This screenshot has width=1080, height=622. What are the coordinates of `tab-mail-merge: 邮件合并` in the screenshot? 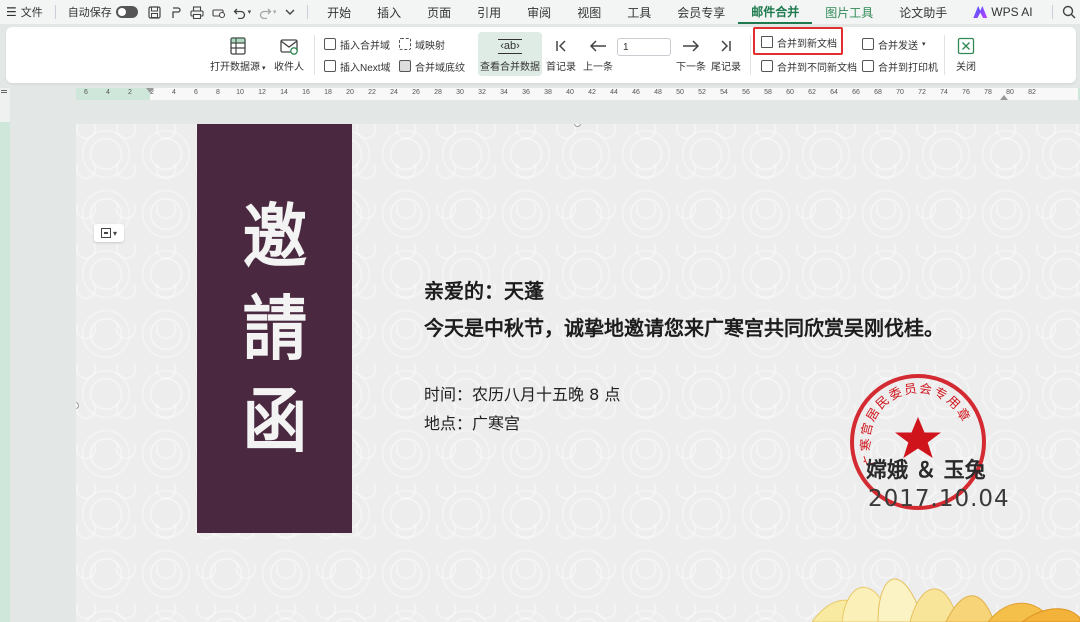 It's located at (775, 12).